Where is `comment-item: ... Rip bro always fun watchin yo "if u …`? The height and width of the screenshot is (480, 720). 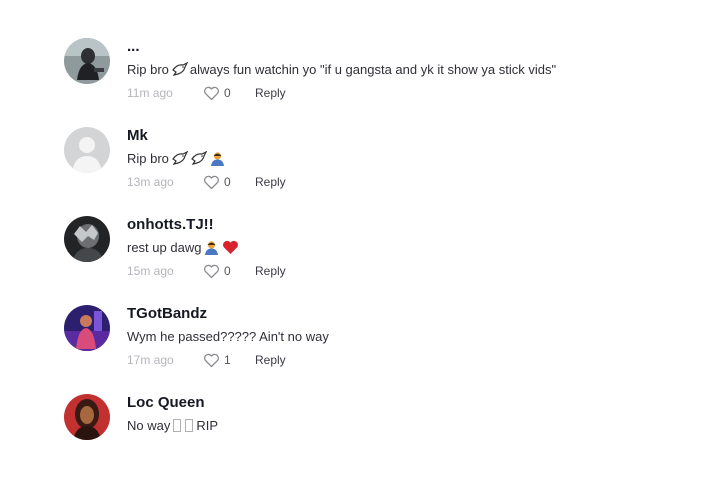
comment-item: ... Rip bro always fun watchin yo "if u … is located at coordinates (374, 78).